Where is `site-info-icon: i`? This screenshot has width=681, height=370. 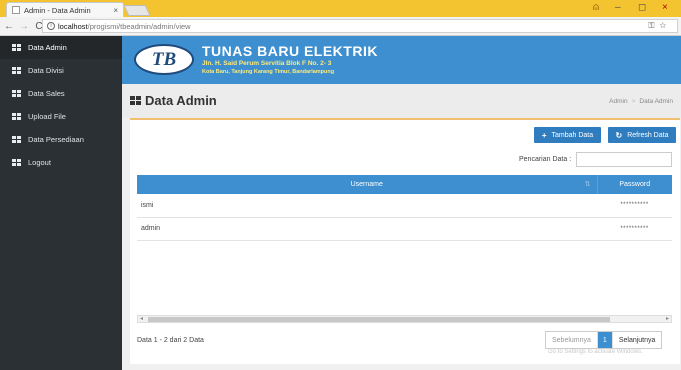 site-info-icon: i is located at coordinates (51, 26).